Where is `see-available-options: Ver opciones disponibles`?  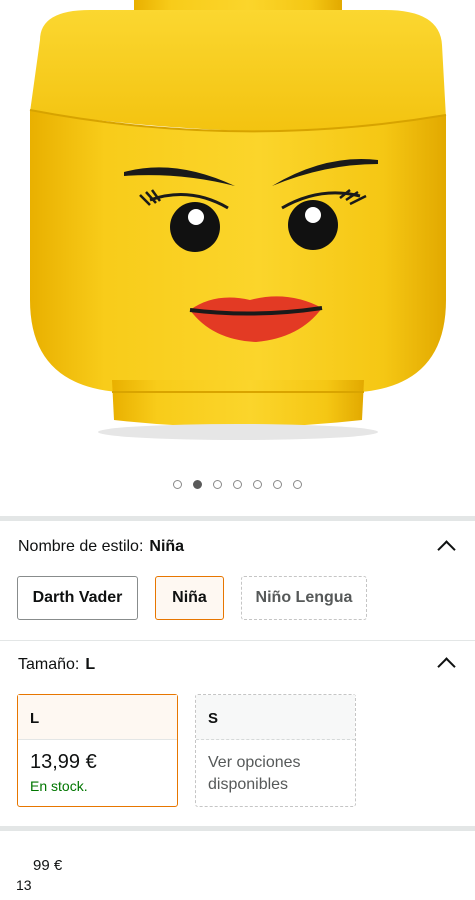 see-available-options: Ver opciones disponibles is located at coordinates (254, 773).